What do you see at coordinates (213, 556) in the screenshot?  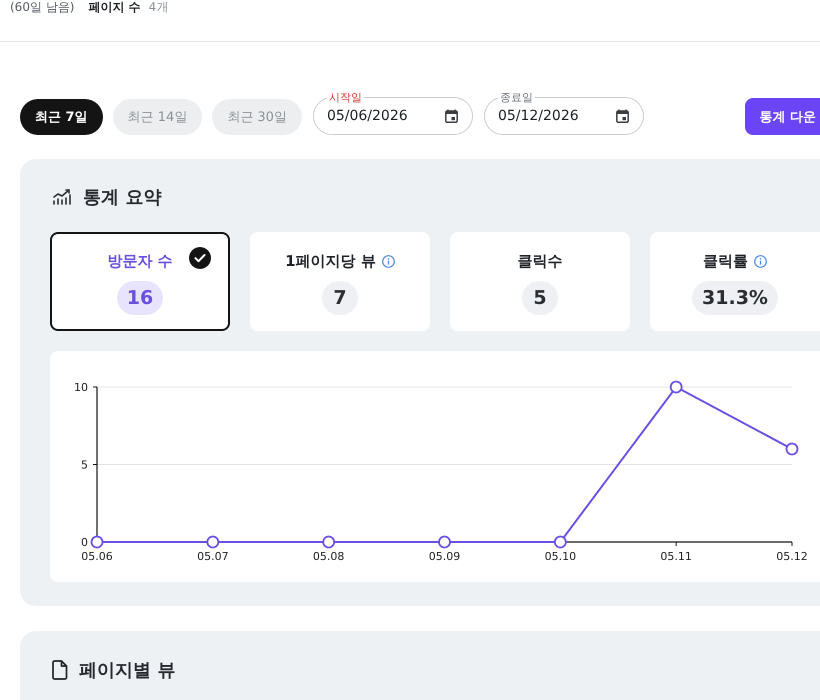 I see `x-tick-label: 05.07` at bounding box center [213, 556].